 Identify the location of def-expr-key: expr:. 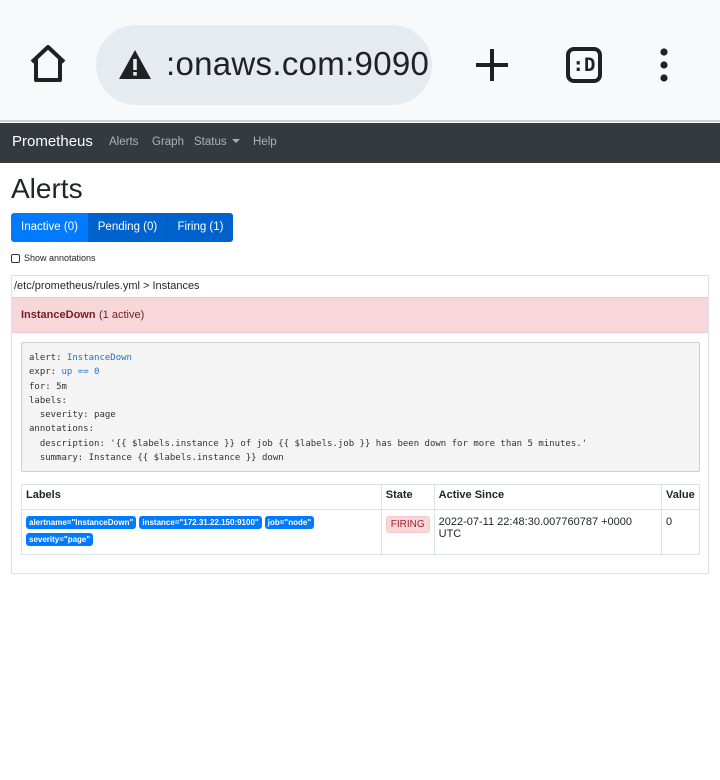
(45, 372).